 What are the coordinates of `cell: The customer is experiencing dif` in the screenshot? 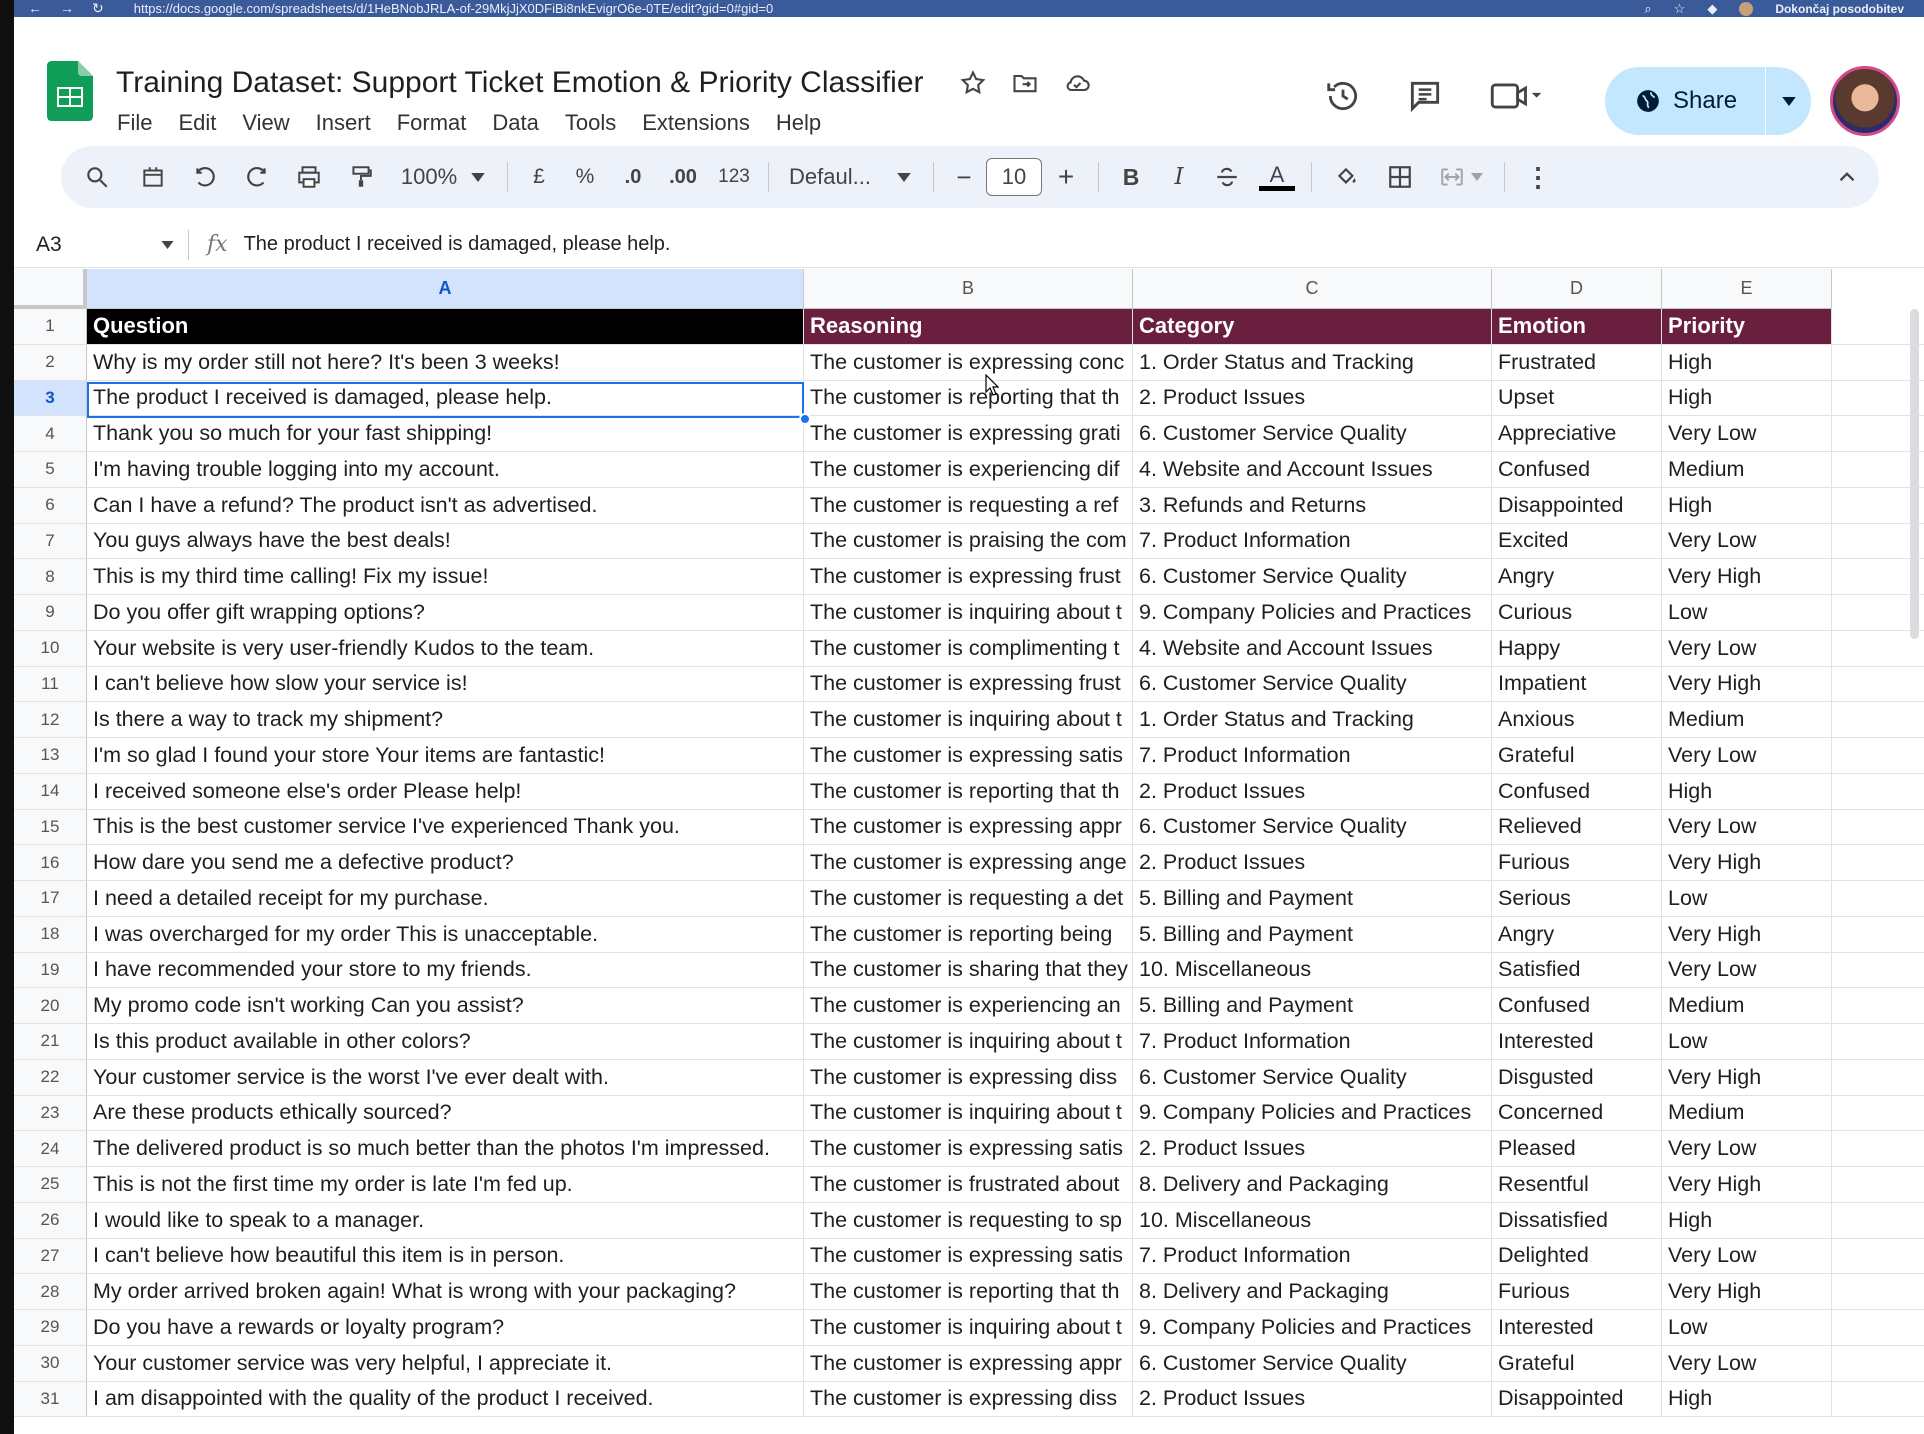 It's located at (968, 469).